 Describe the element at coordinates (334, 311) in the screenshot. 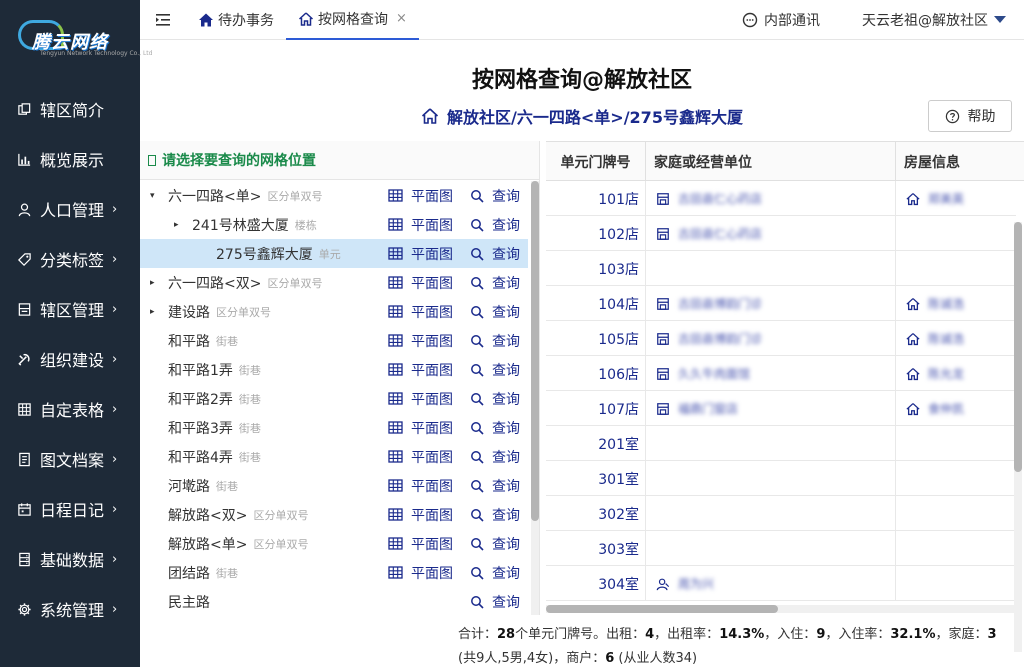

I see `tree-node: ▸ 建设路 区分单双号 平面图 查询` at that location.